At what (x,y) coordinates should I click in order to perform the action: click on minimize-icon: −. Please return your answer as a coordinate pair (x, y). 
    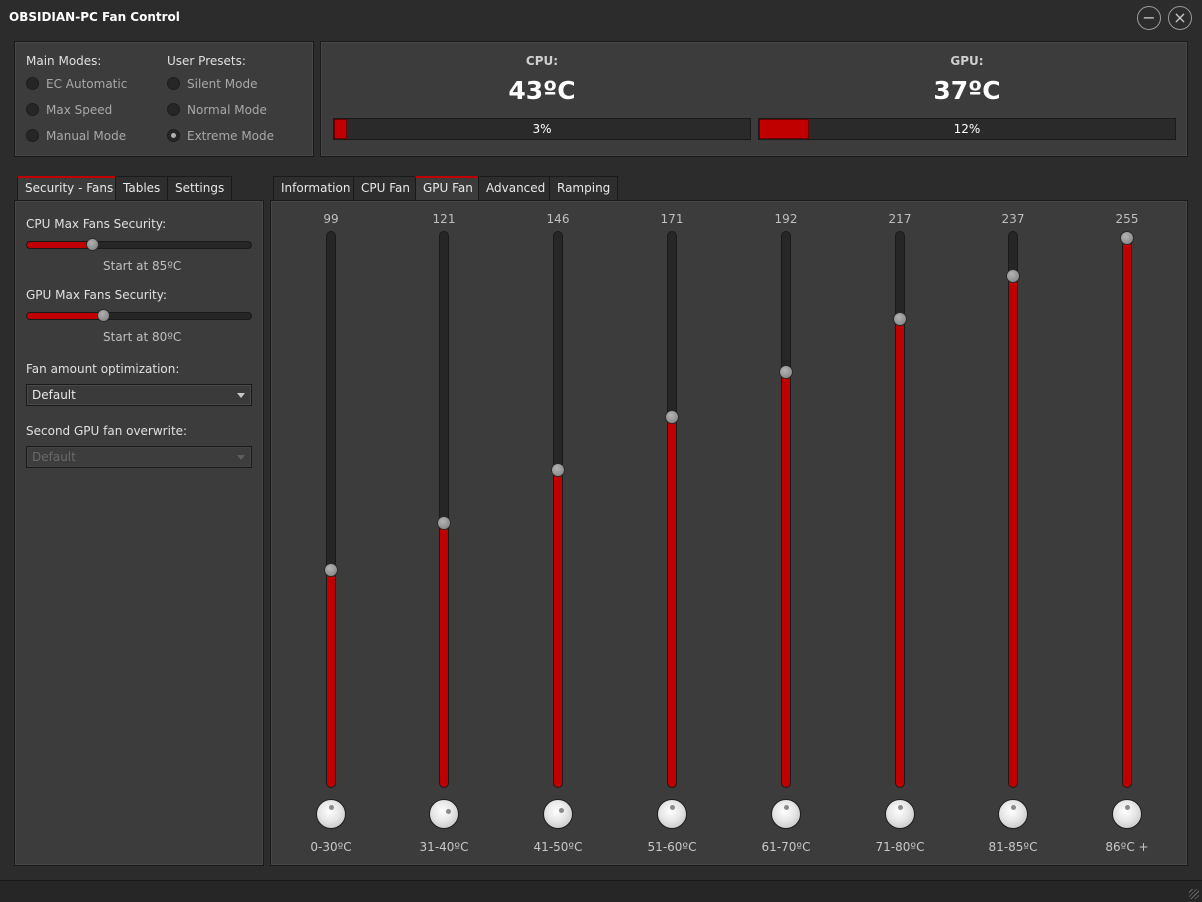
    Looking at the image, I should click on (1149, 17).